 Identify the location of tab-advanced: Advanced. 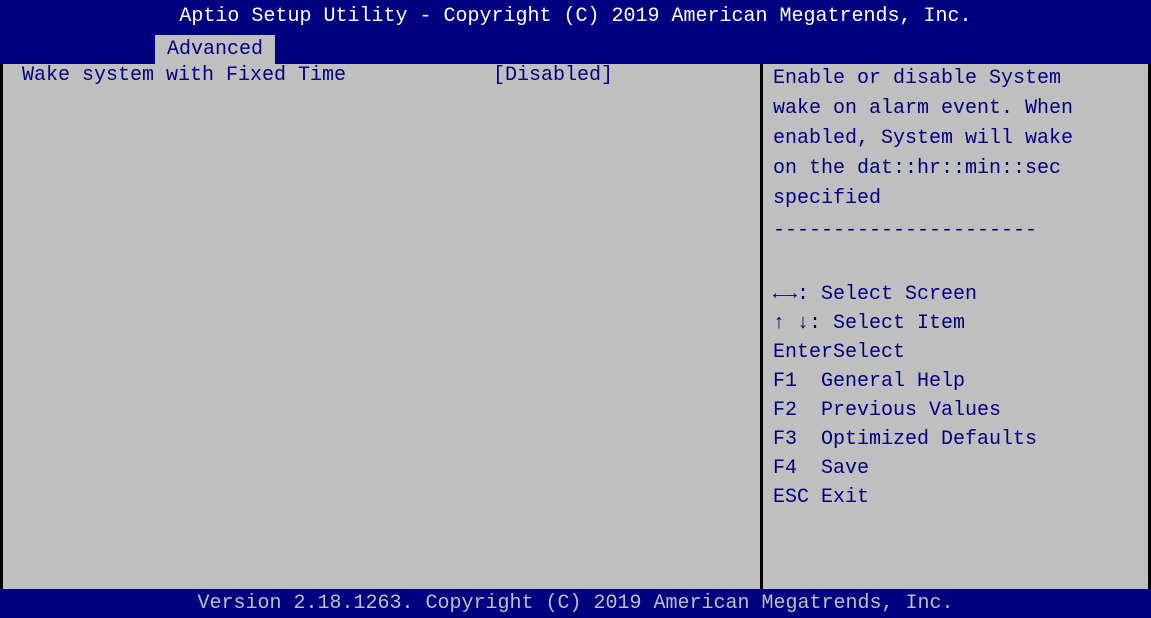
(215, 49).